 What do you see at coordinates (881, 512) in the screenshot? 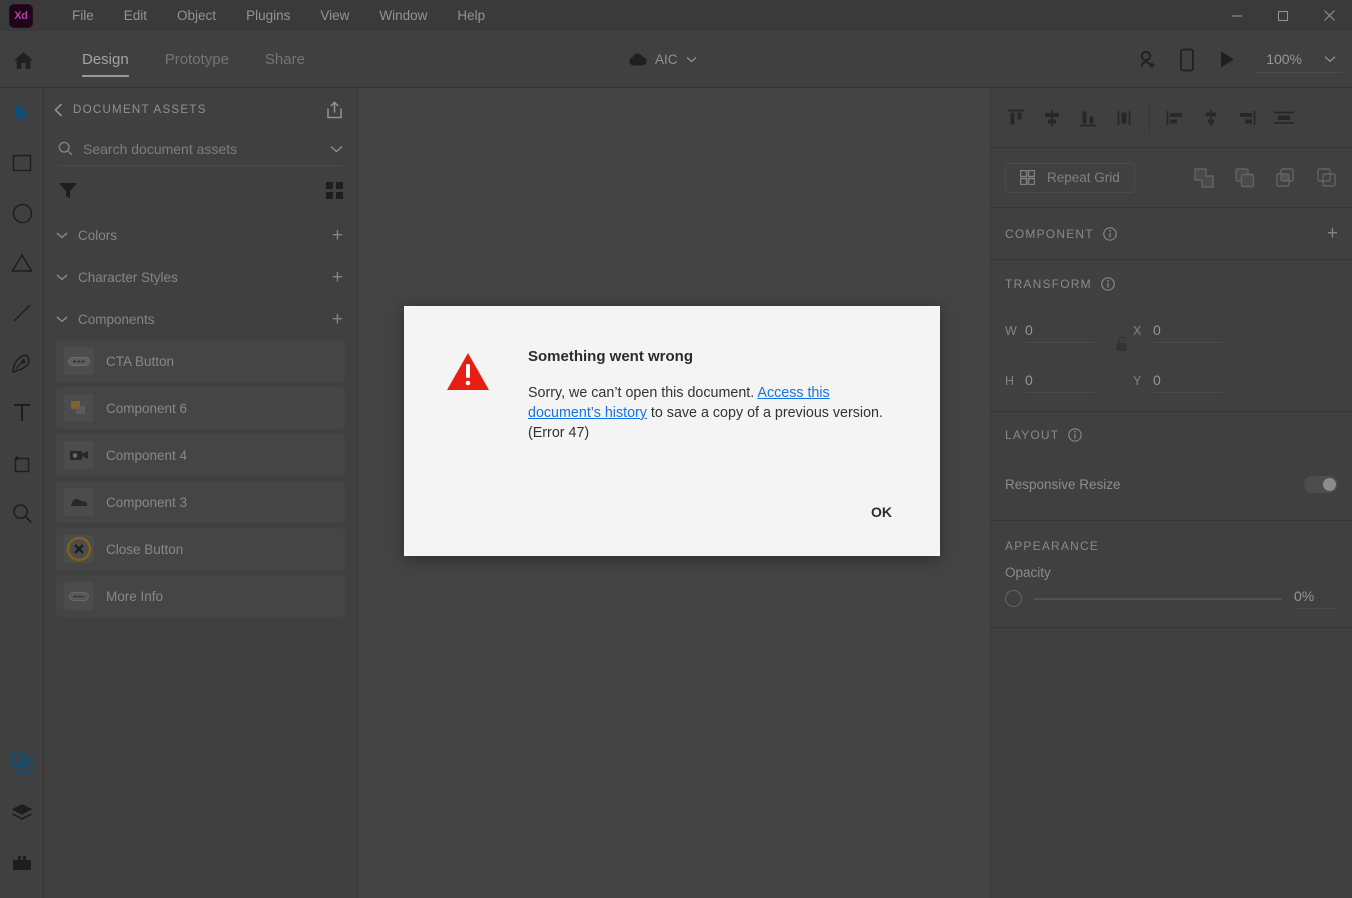
I see `ok-button: OK` at bounding box center [881, 512].